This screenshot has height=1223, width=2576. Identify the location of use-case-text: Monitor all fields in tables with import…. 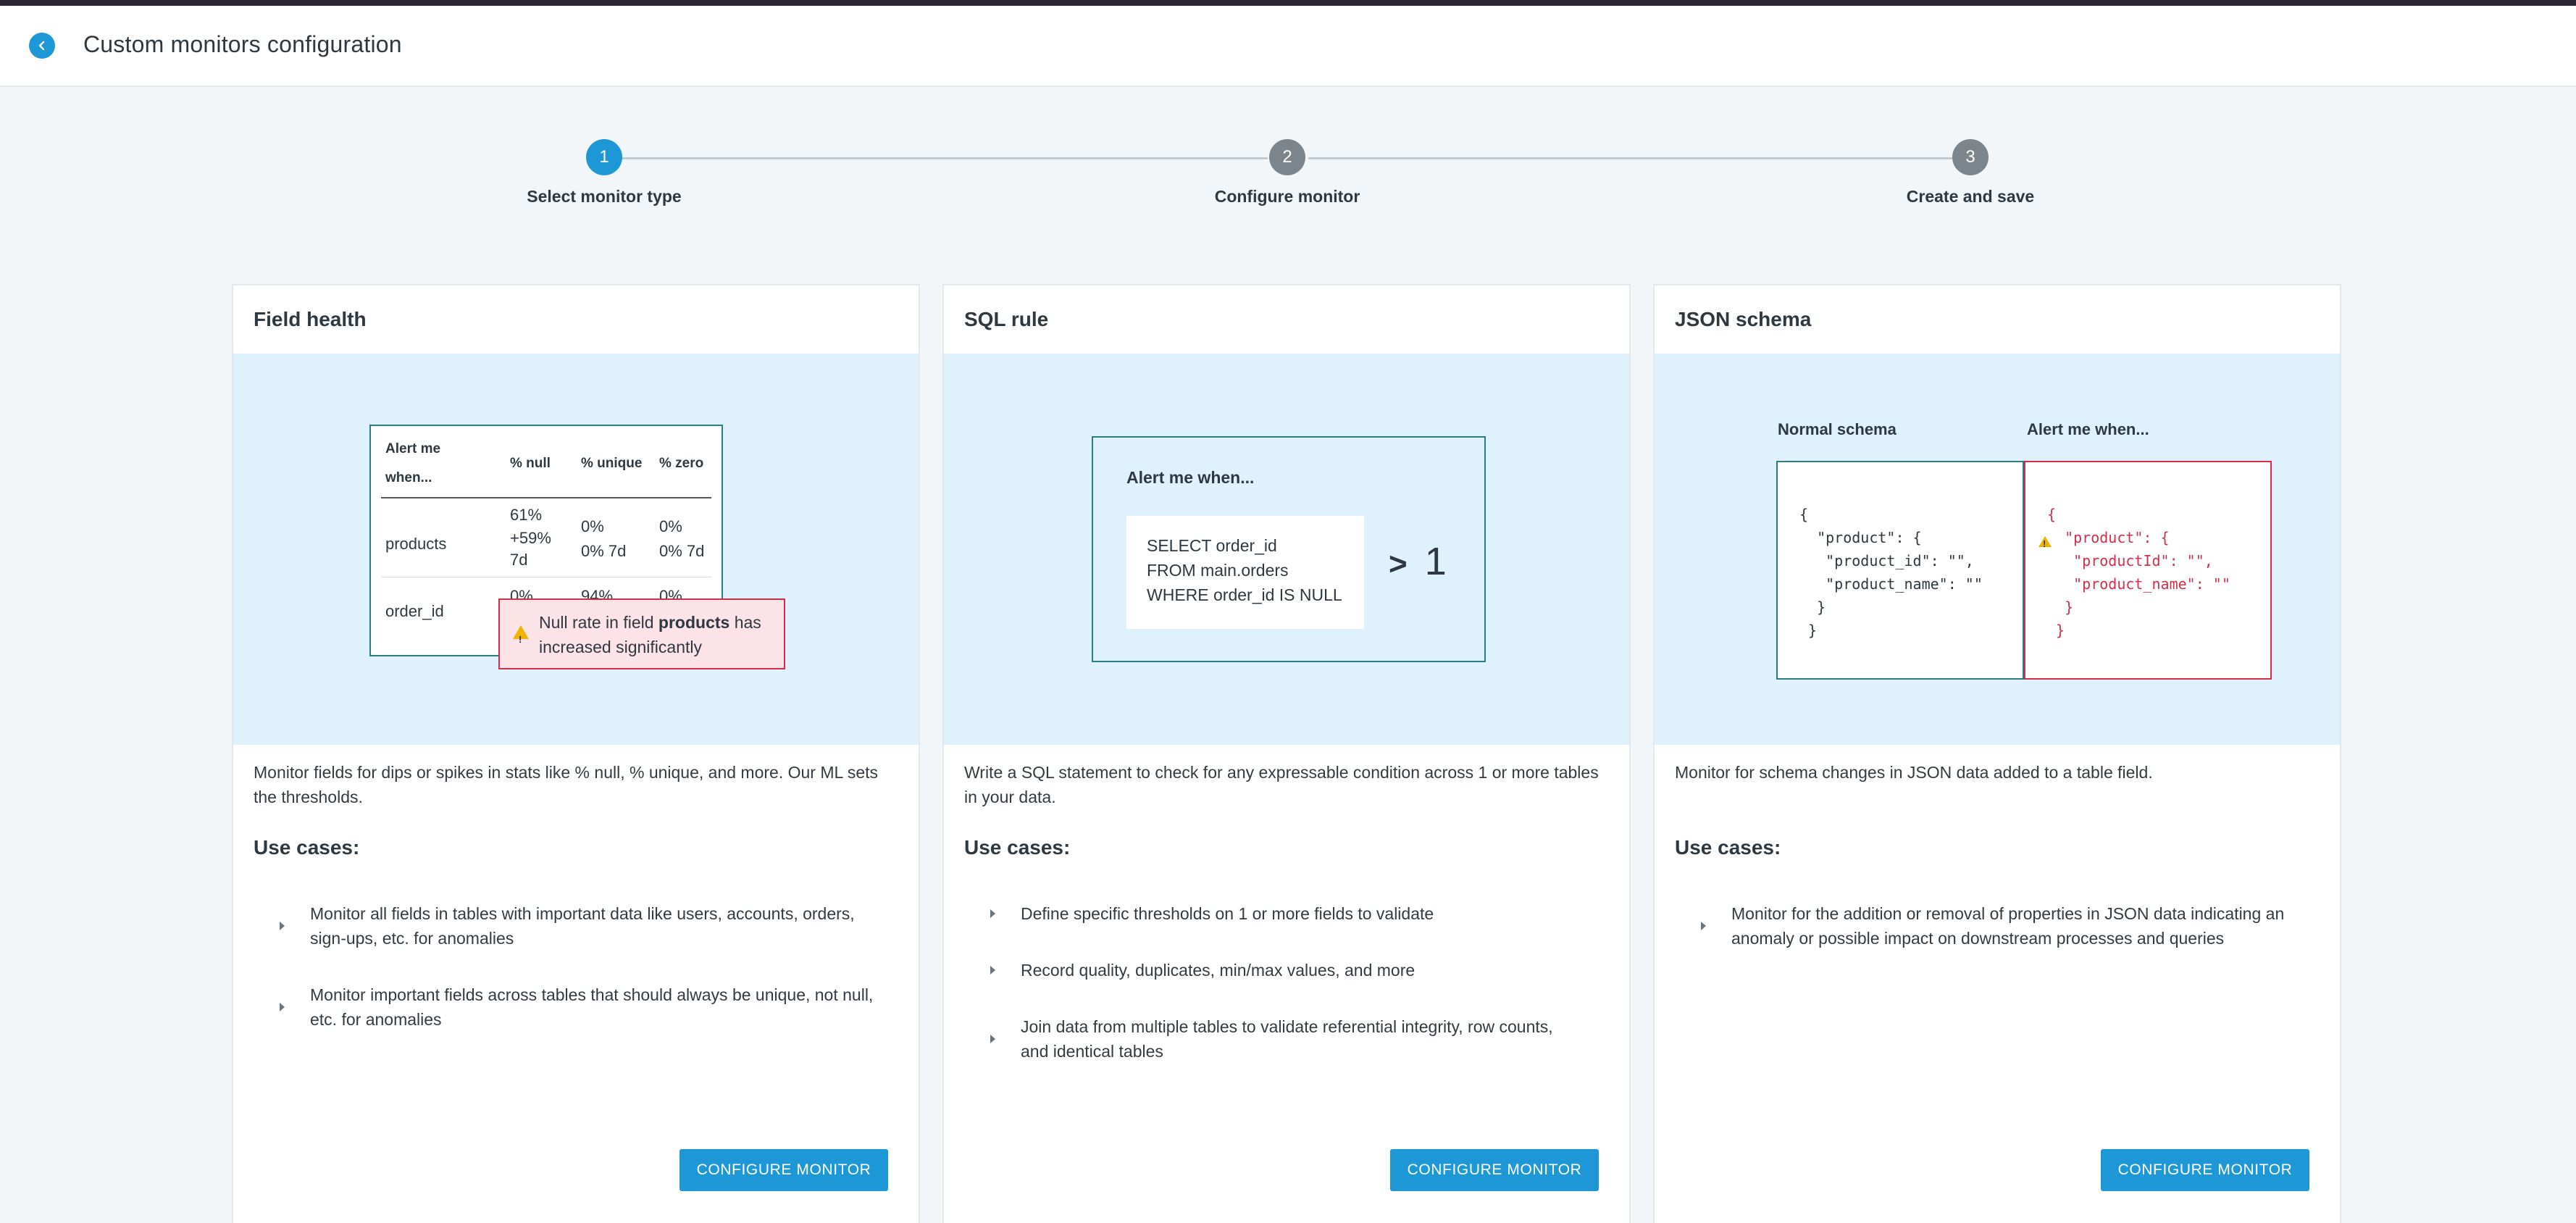
(582, 926).